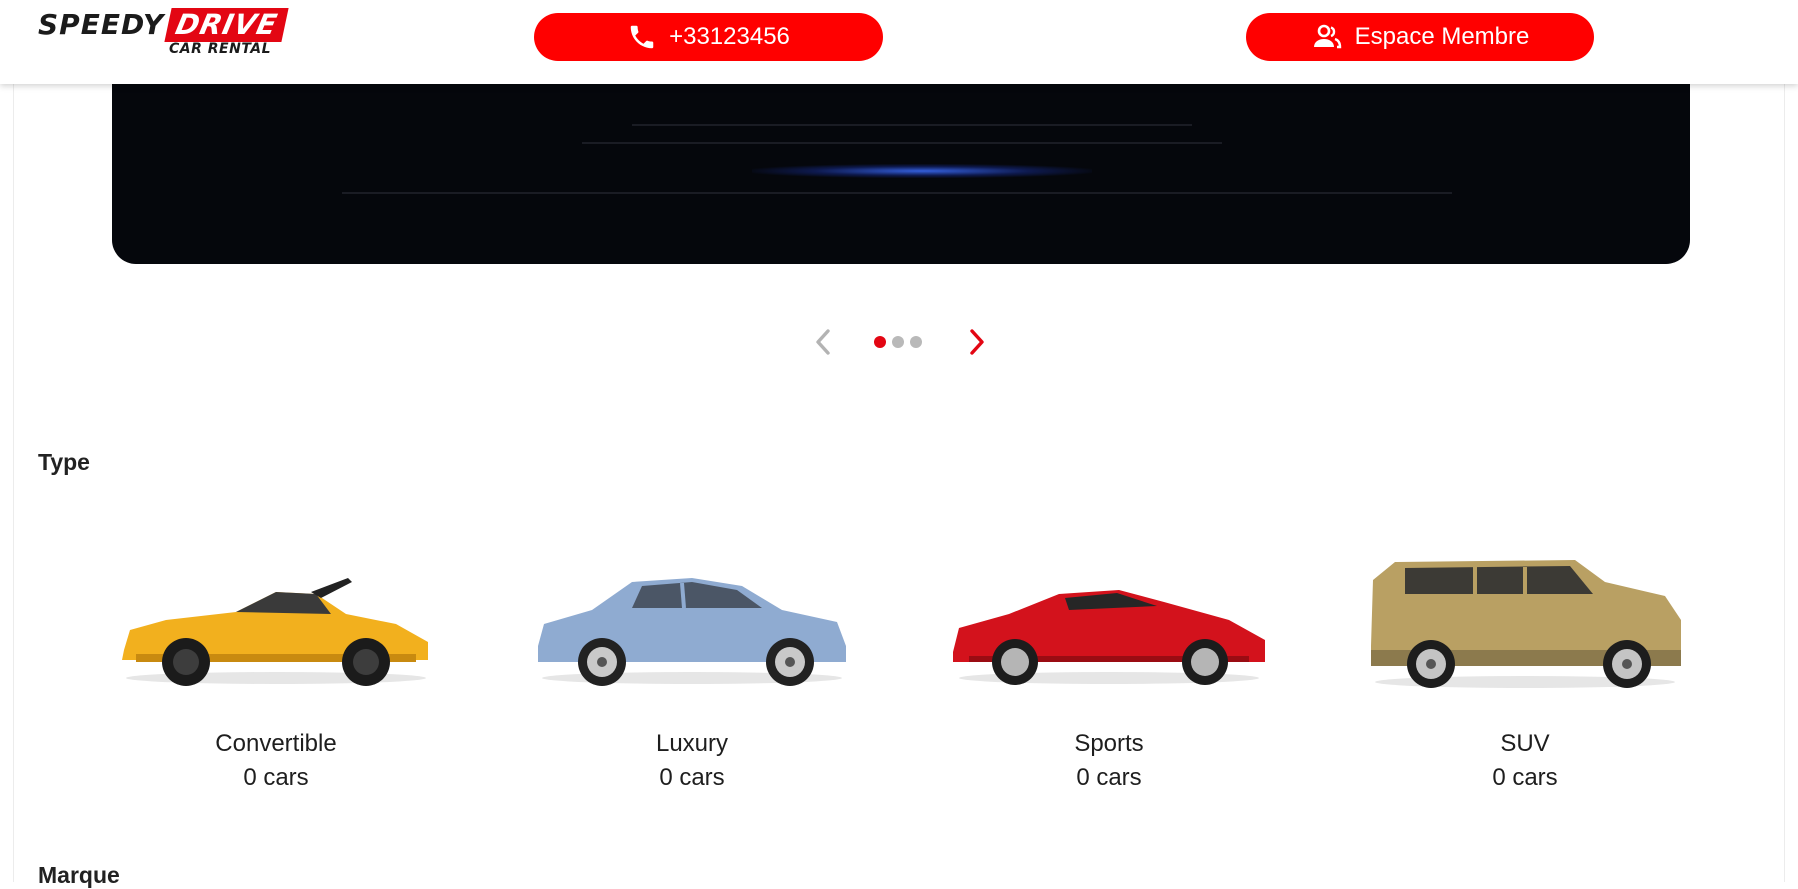 The height and width of the screenshot is (889, 1798). Describe the element at coordinates (642, 37) in the screenshot. I see `phone-icon` at that location.